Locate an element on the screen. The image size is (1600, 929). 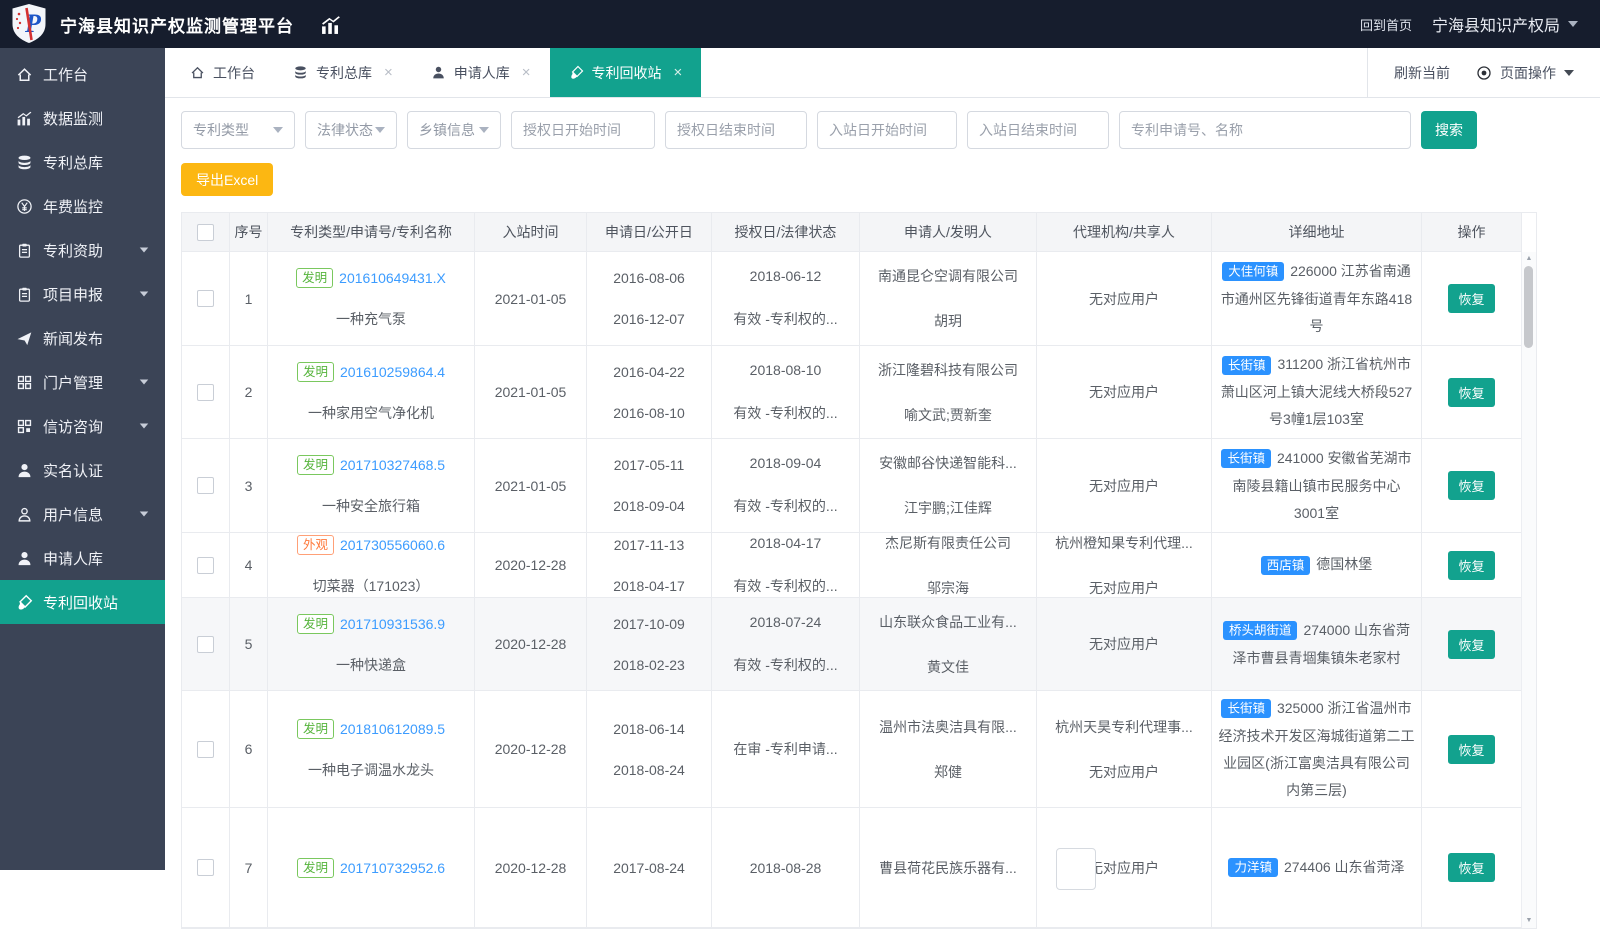
tab-patent-database: 专利总库 × is located at coordinates (343, 72).